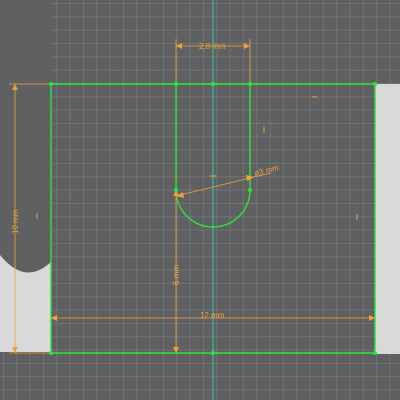 The image size is (400, 400). What do you see at coordinates (179, 46) in the screenshot?
I see `top-dimension-arrow-left` at bounding box center [179, 46].